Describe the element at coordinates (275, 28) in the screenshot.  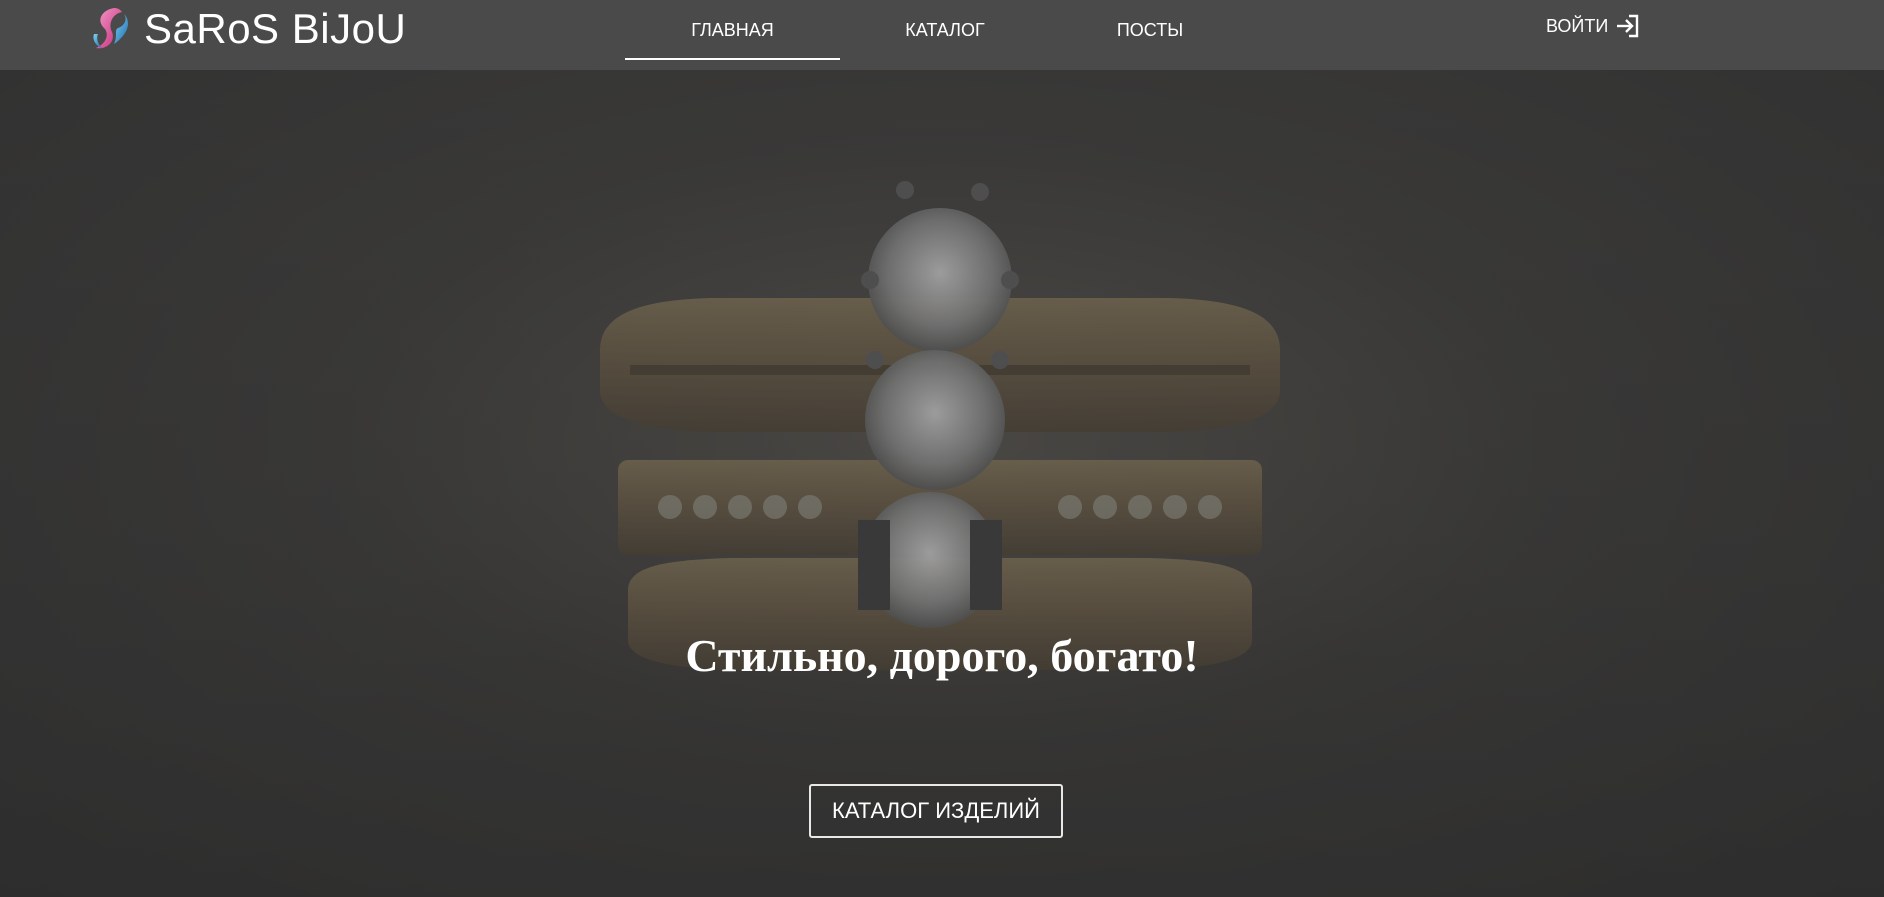
I see `brand-name: SaRoS BiJoU` at that location.